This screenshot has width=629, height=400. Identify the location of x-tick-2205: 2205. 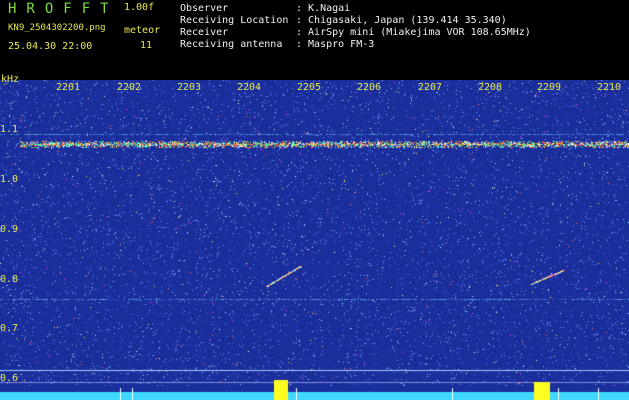
(309, 87).